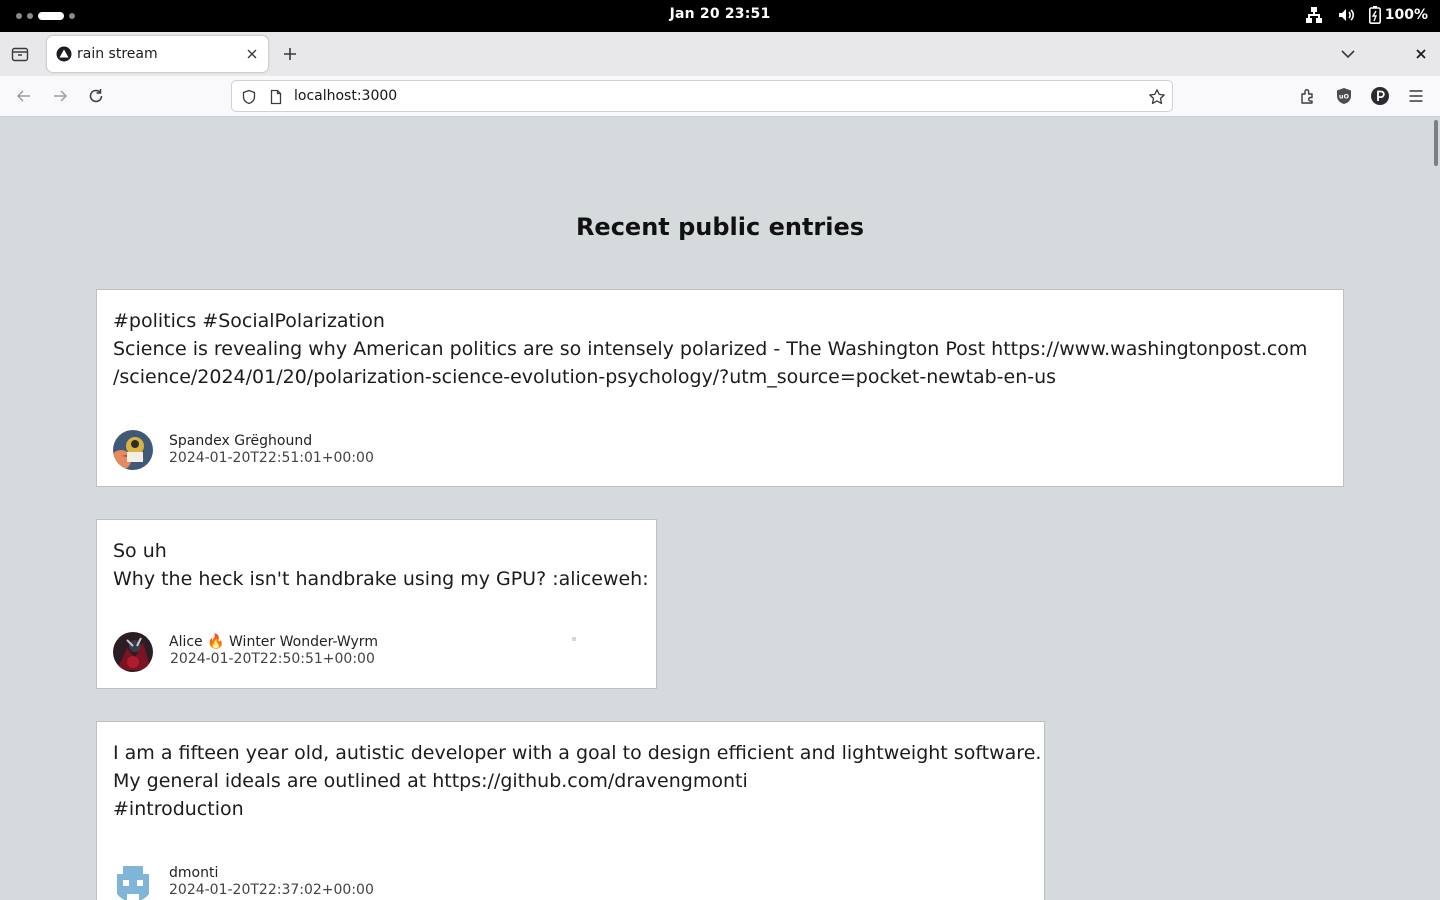  What do you see at coordinates (1348, 54) in the screenshot?
I see `tab-list-icon` at bounding box center [1348, 54].